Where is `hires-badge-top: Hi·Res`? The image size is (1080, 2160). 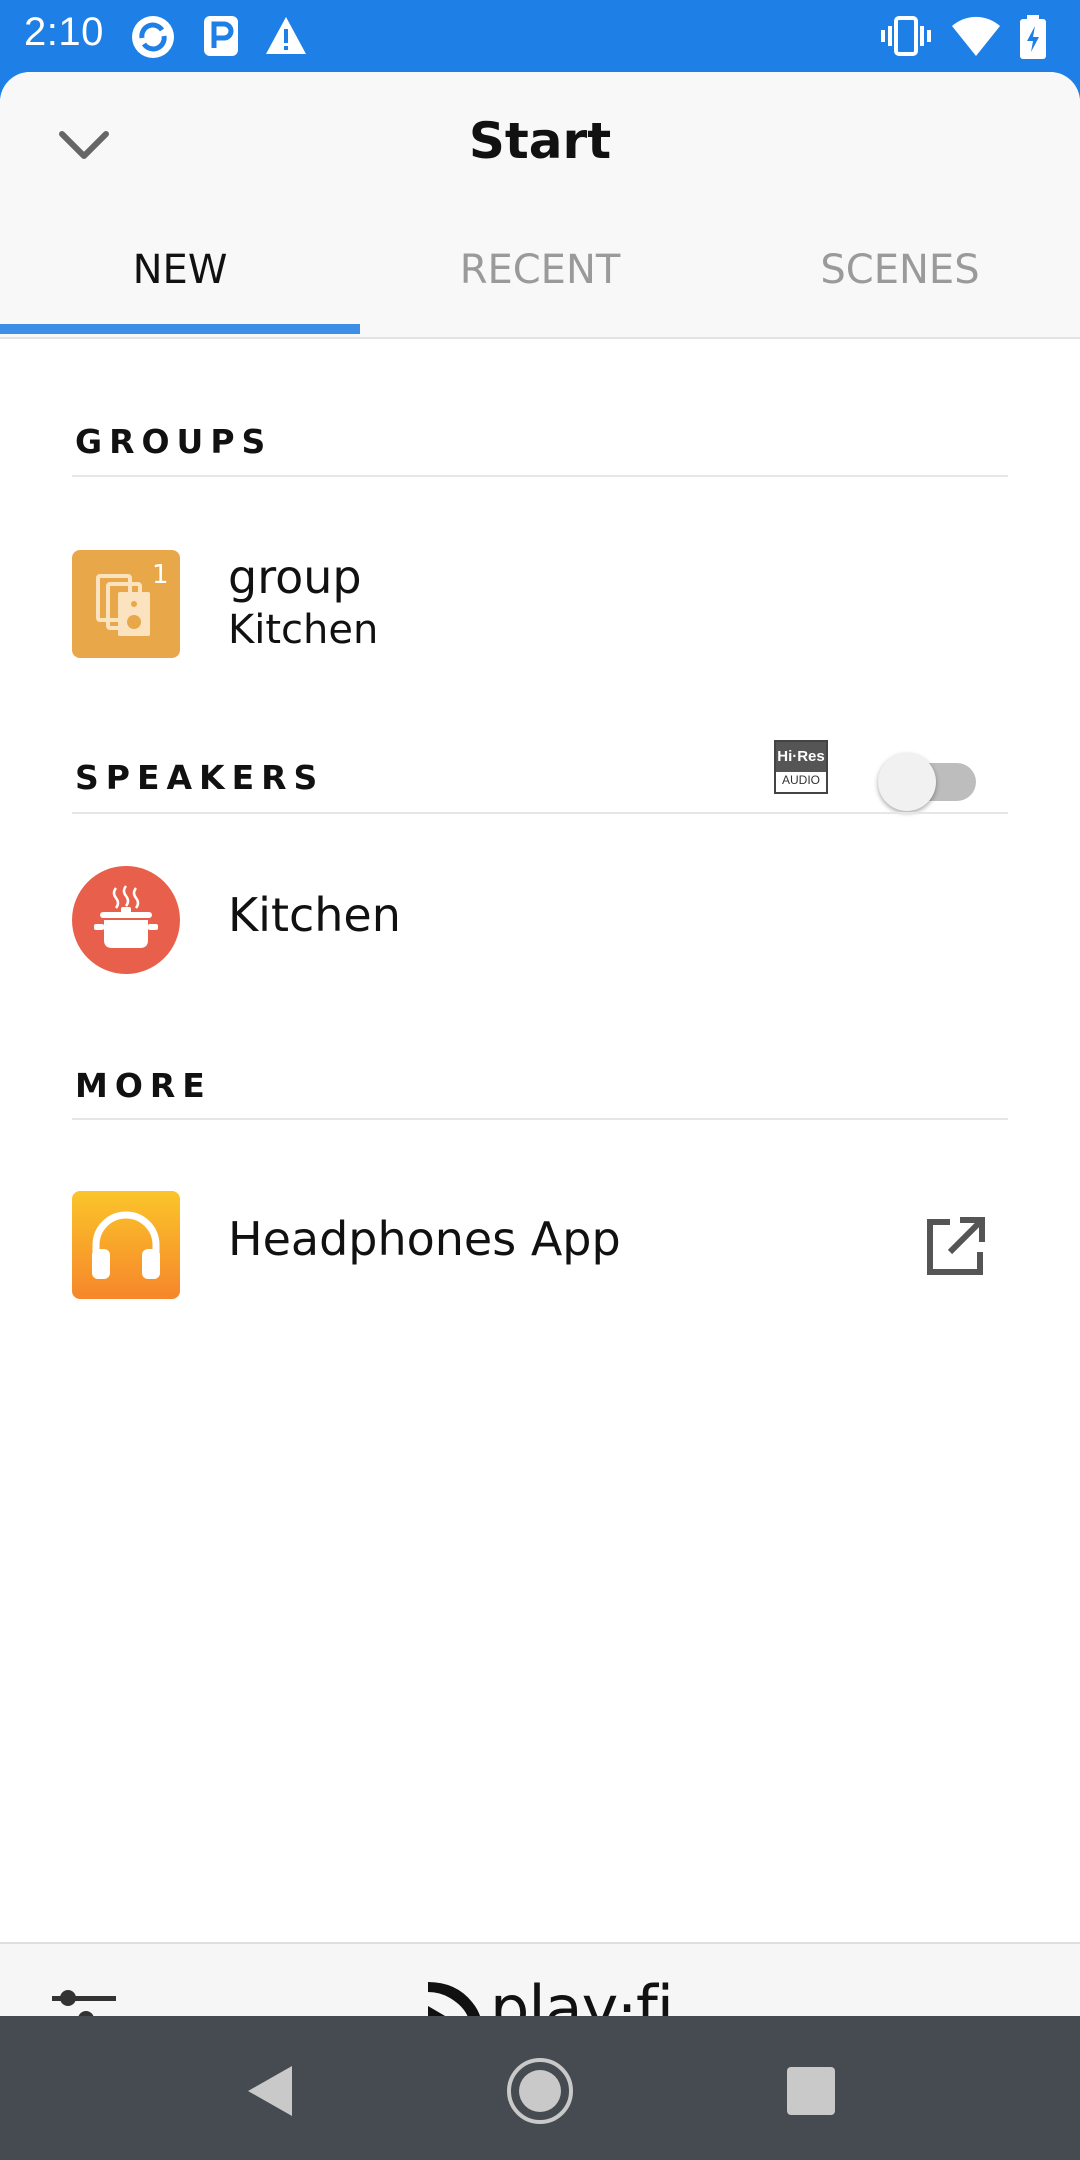 hires-badge-top: Hi·Res is located at coordinates (801, 757).